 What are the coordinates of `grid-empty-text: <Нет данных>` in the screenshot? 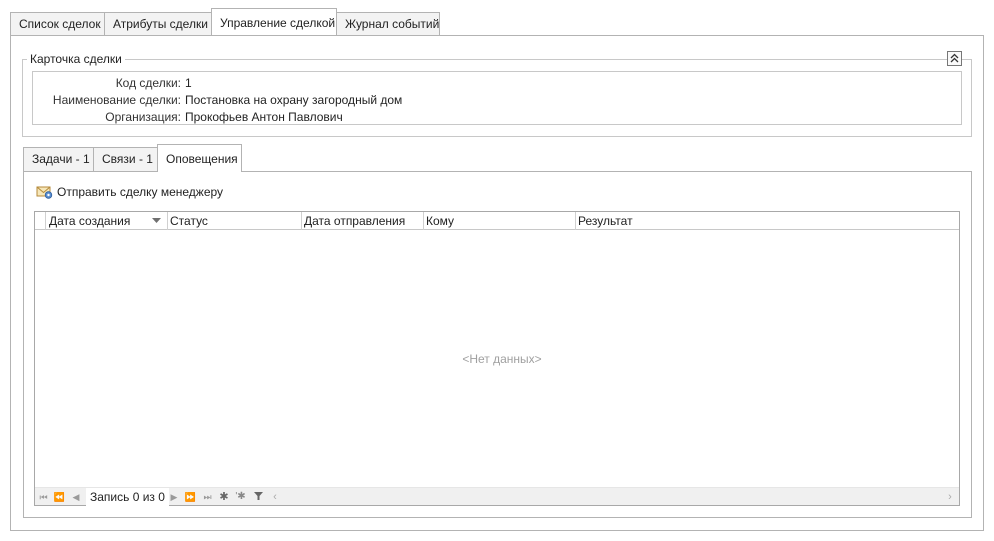 It's located at (502, 359).